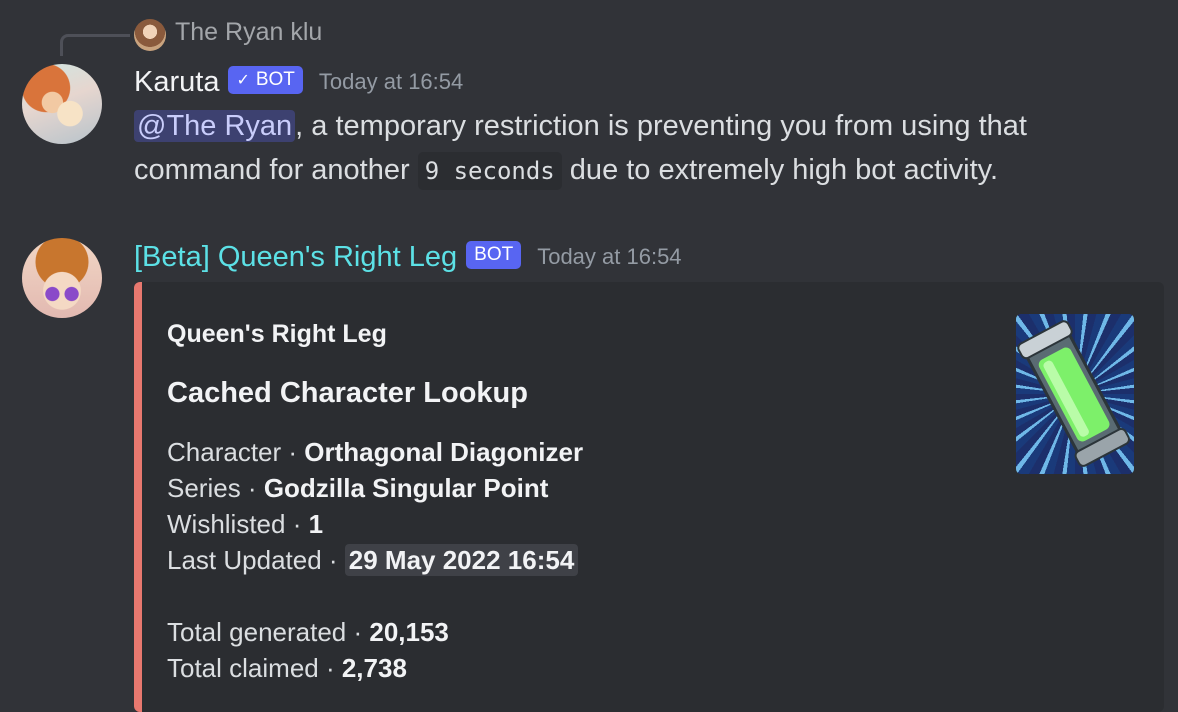 The width and height of the screenshot is (1178, 712). I want to click on field-total-claimed: Total claimed · 2,738, so click(375, 668).